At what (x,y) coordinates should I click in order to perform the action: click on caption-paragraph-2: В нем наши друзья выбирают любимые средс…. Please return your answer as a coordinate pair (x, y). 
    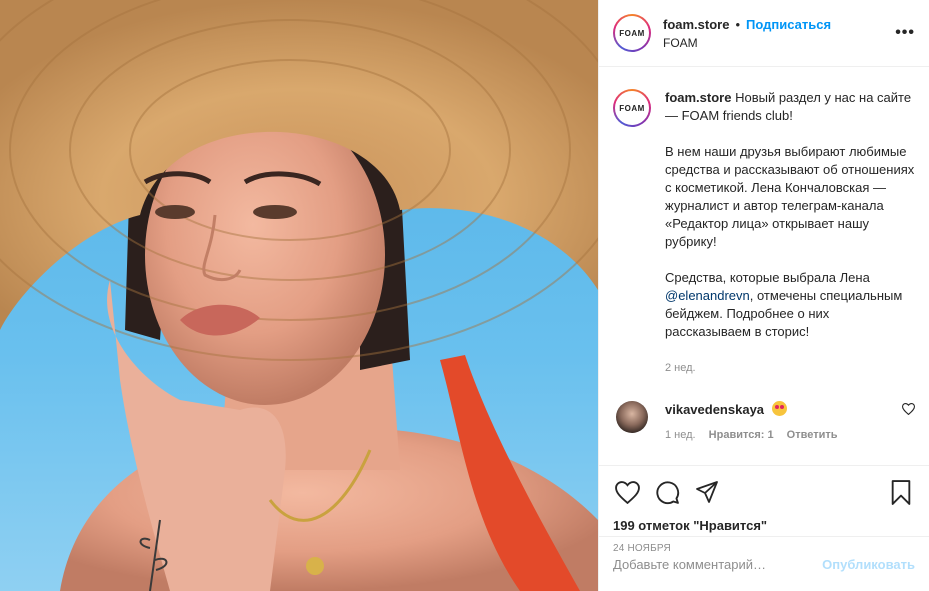
    Looking at the image, I should click on (790, 196).